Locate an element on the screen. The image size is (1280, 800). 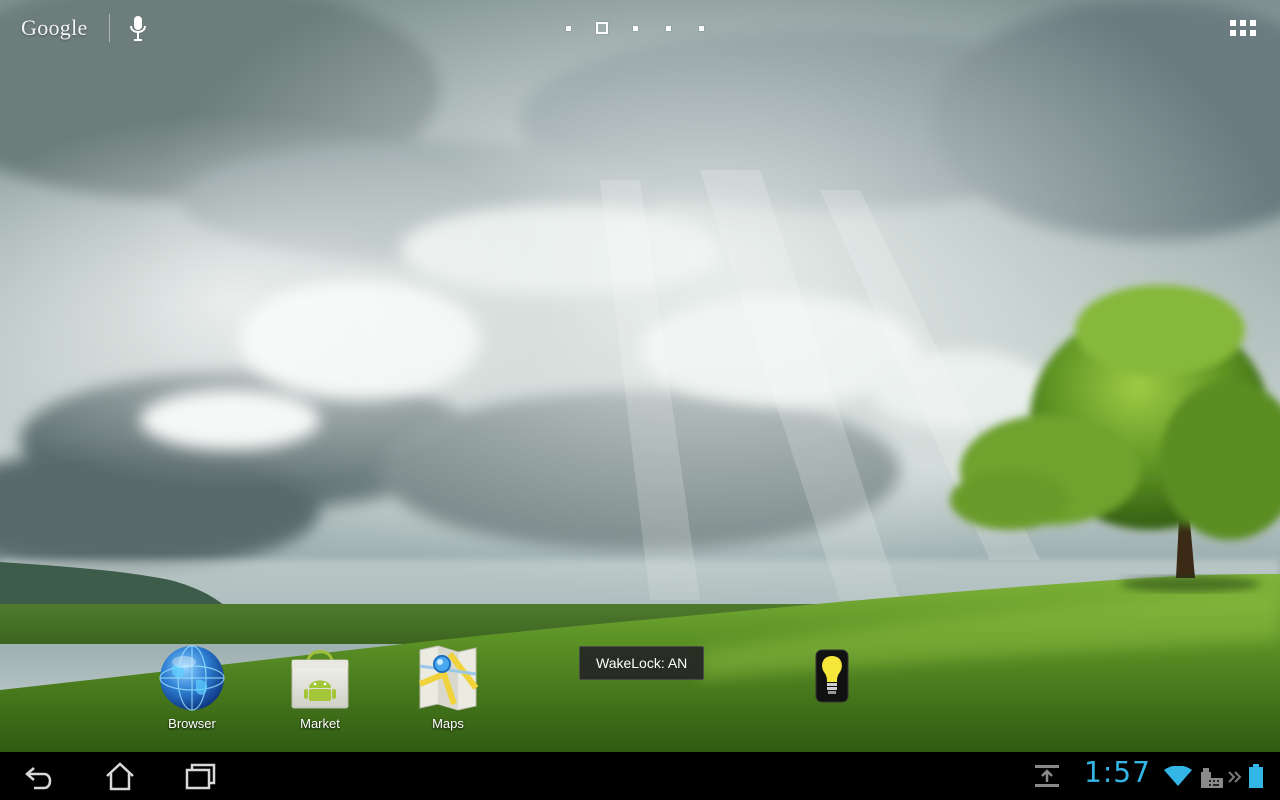
battery-icon is located at coordinates (1256, 776).